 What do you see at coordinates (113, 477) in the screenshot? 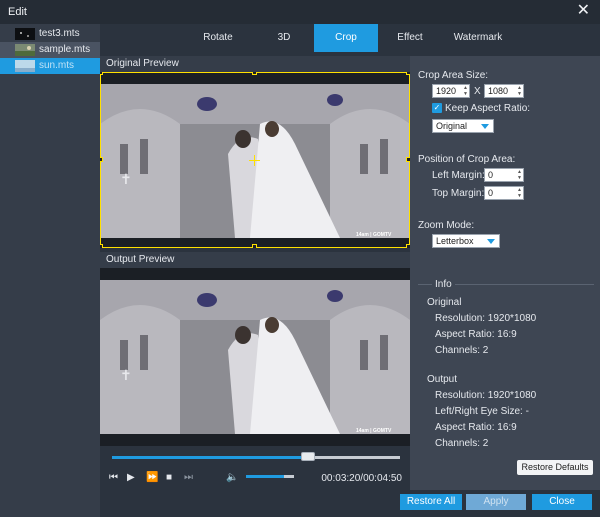
I see `skip-back-icon: ⏮` at bounding box center [113, 477].